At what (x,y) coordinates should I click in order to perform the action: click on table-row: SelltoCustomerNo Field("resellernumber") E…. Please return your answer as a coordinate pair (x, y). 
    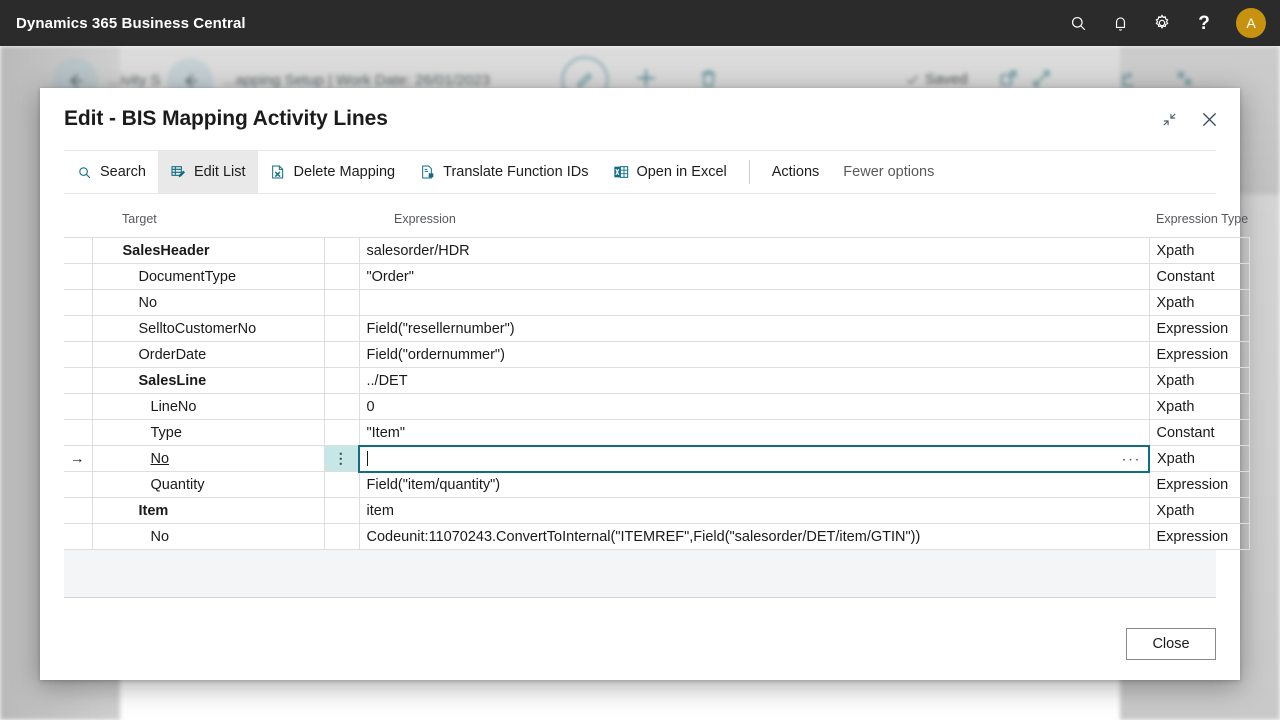
    Looking at the image, I should click on (657, 329).